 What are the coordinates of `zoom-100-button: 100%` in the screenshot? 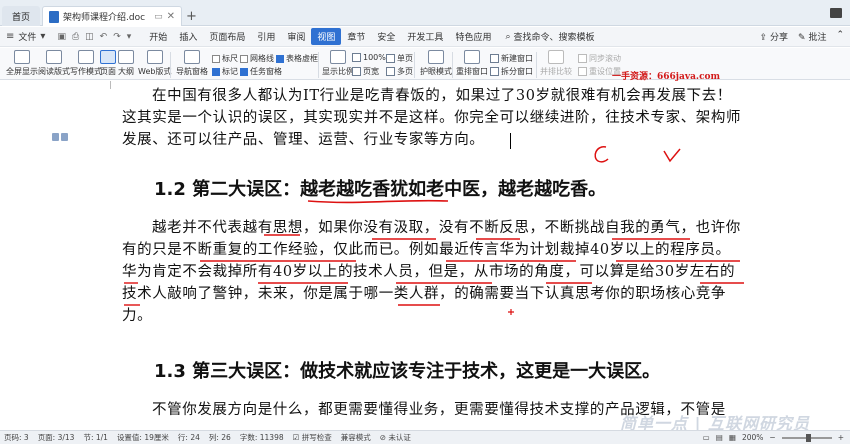 It's located at (369, 57).